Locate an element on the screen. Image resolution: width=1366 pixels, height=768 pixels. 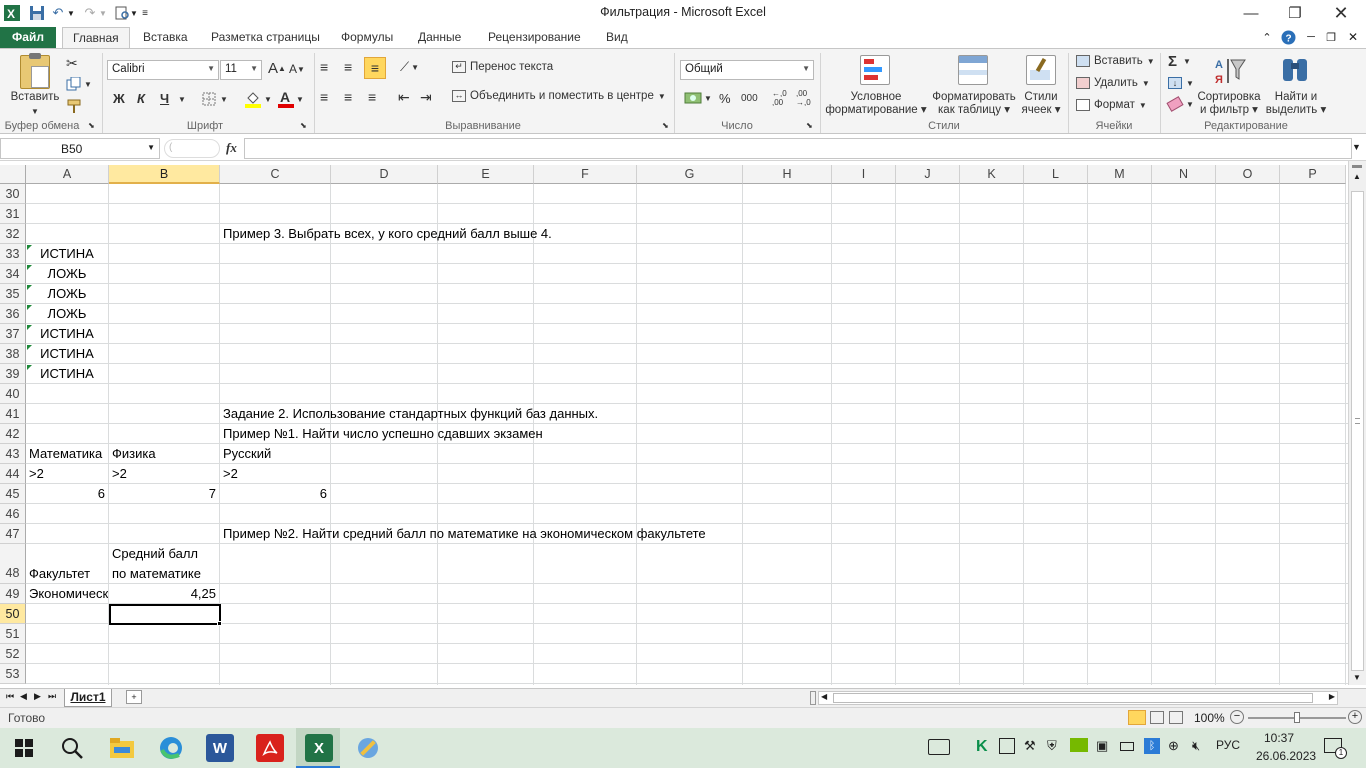
cell-a45: 6 is located at coordinates (67, 493).